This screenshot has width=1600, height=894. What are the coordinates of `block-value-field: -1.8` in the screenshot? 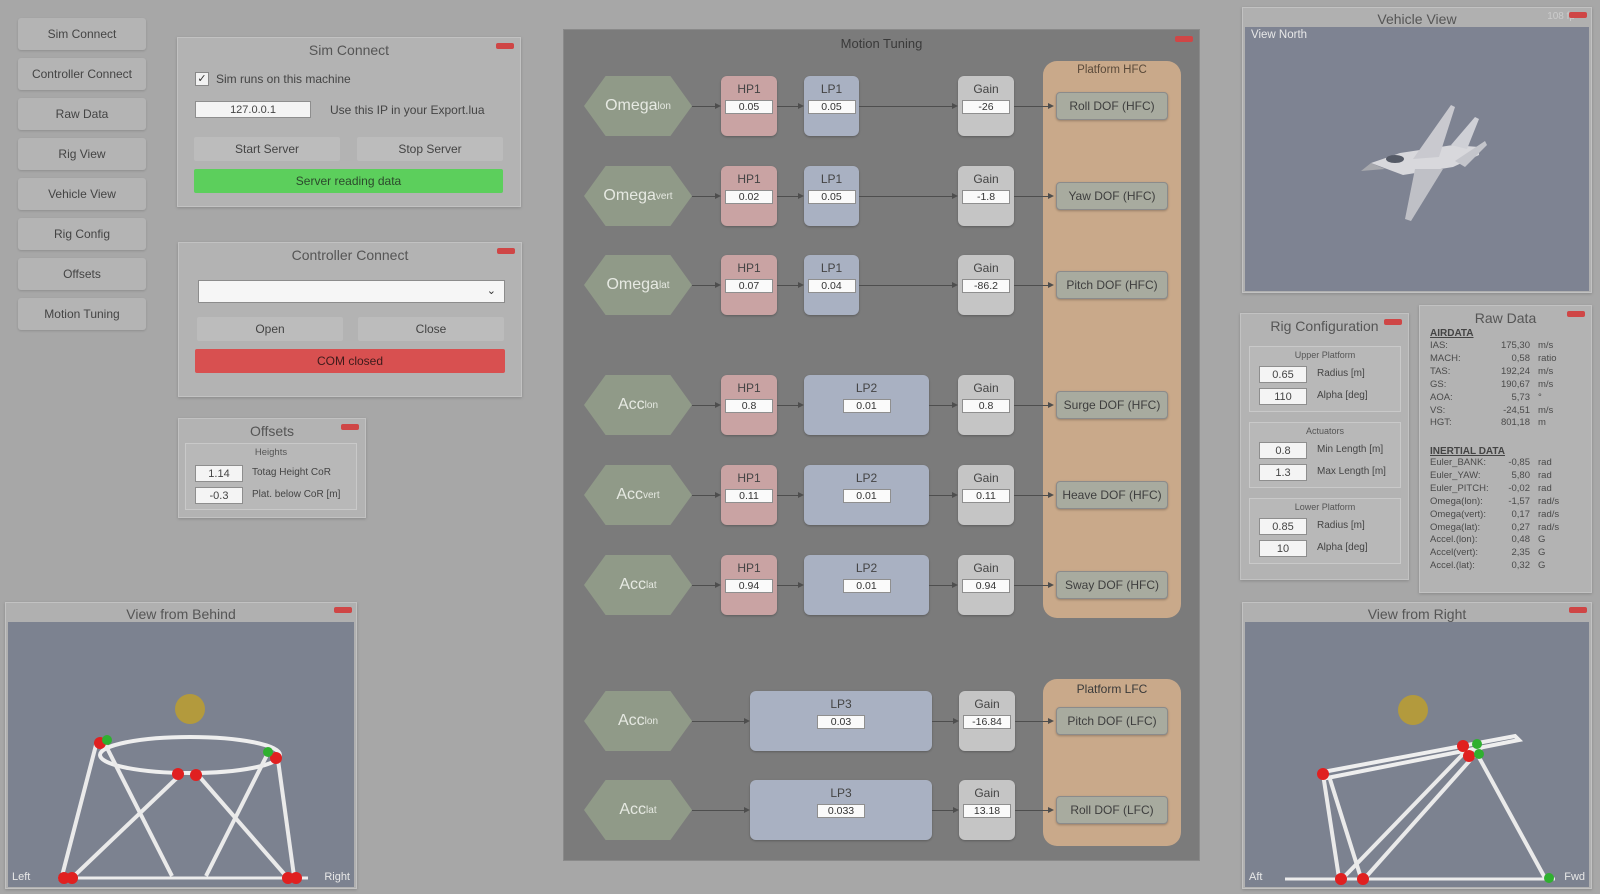 It's located at (986, 197).